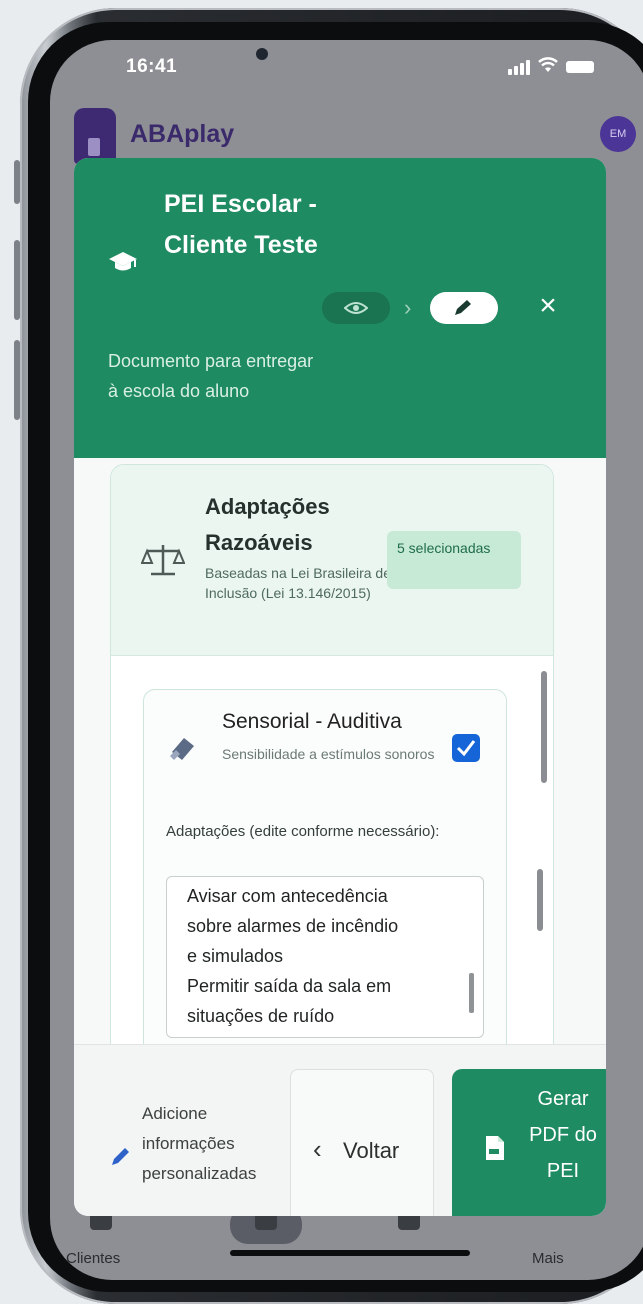 The height and width of the screenshot is (1304, 643). I want to click on status-bar: 16:41, so click(346, 70).